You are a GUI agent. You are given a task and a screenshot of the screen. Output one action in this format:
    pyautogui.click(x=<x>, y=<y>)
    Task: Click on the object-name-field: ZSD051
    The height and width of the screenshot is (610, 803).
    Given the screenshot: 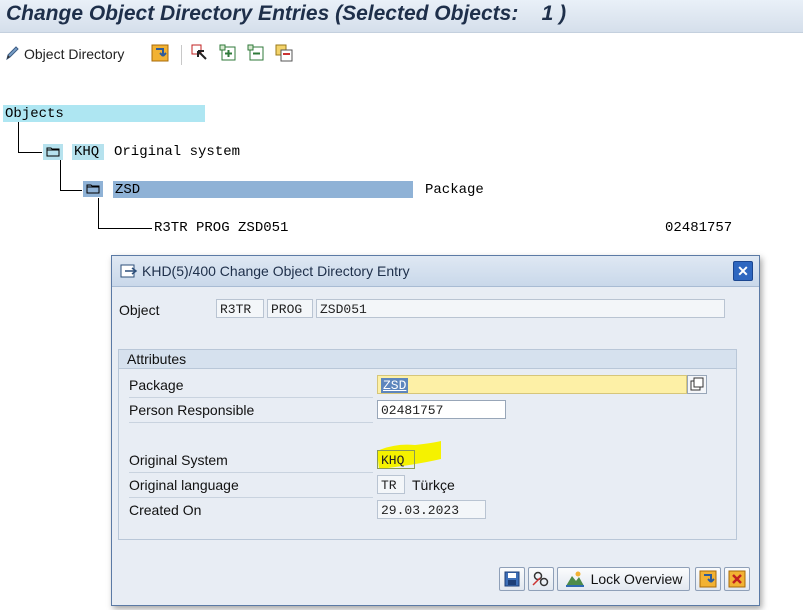 What is the action you would take?
    pyautogui.click(x=520, y=308)
    